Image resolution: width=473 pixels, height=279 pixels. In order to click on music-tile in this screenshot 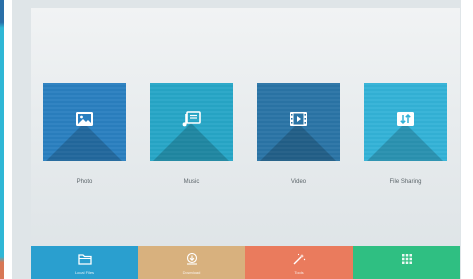, I will do `click(191, 122)`.